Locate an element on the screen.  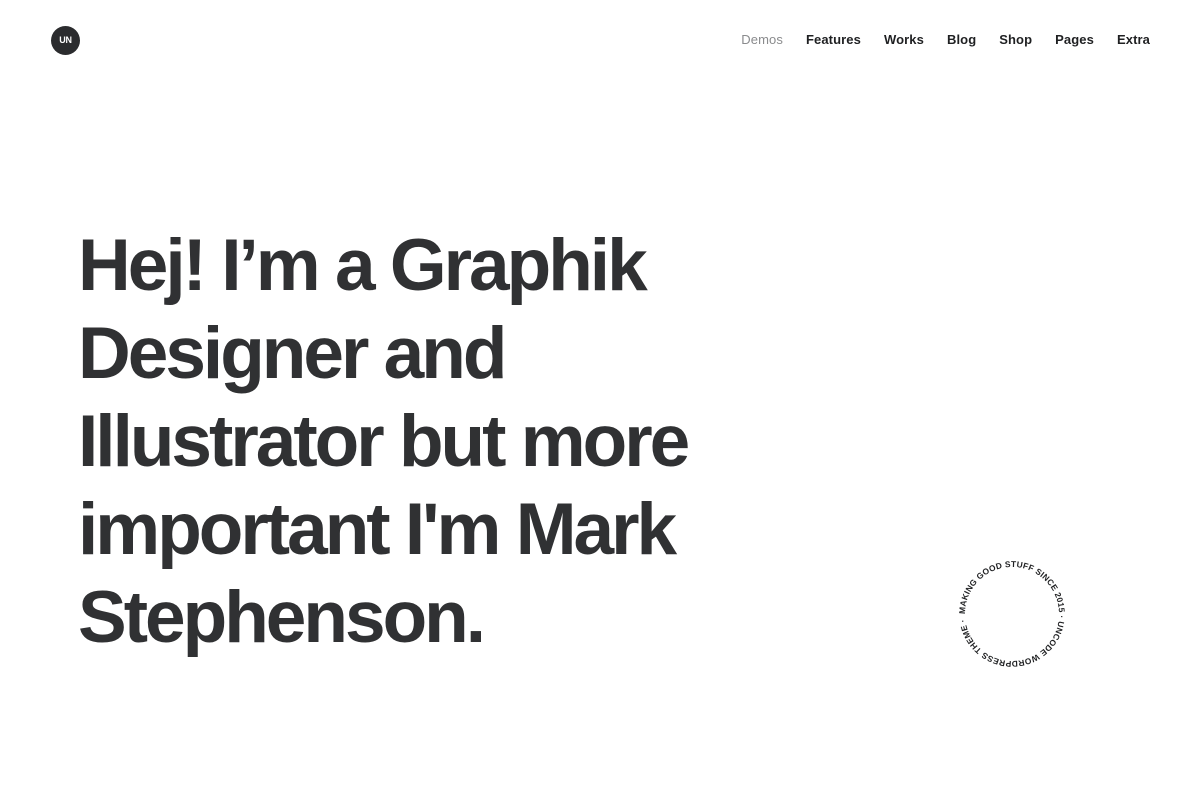
logo-text: UN is located at coordinates (65, 40).